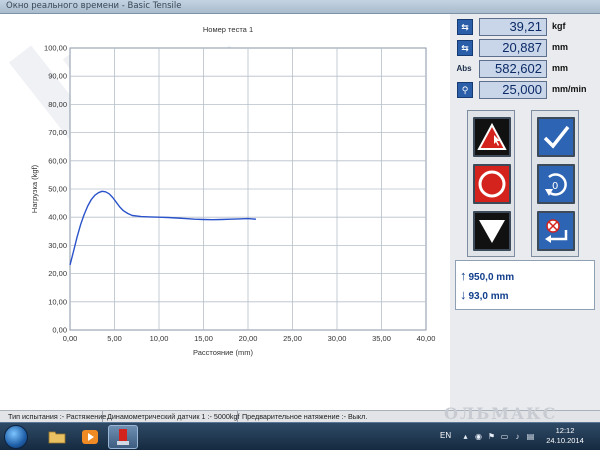  What do you see at coordinates (228, 29) in the screenshot?
I see `chart-title: Номер теста 1` at bounding box center [228, 29].